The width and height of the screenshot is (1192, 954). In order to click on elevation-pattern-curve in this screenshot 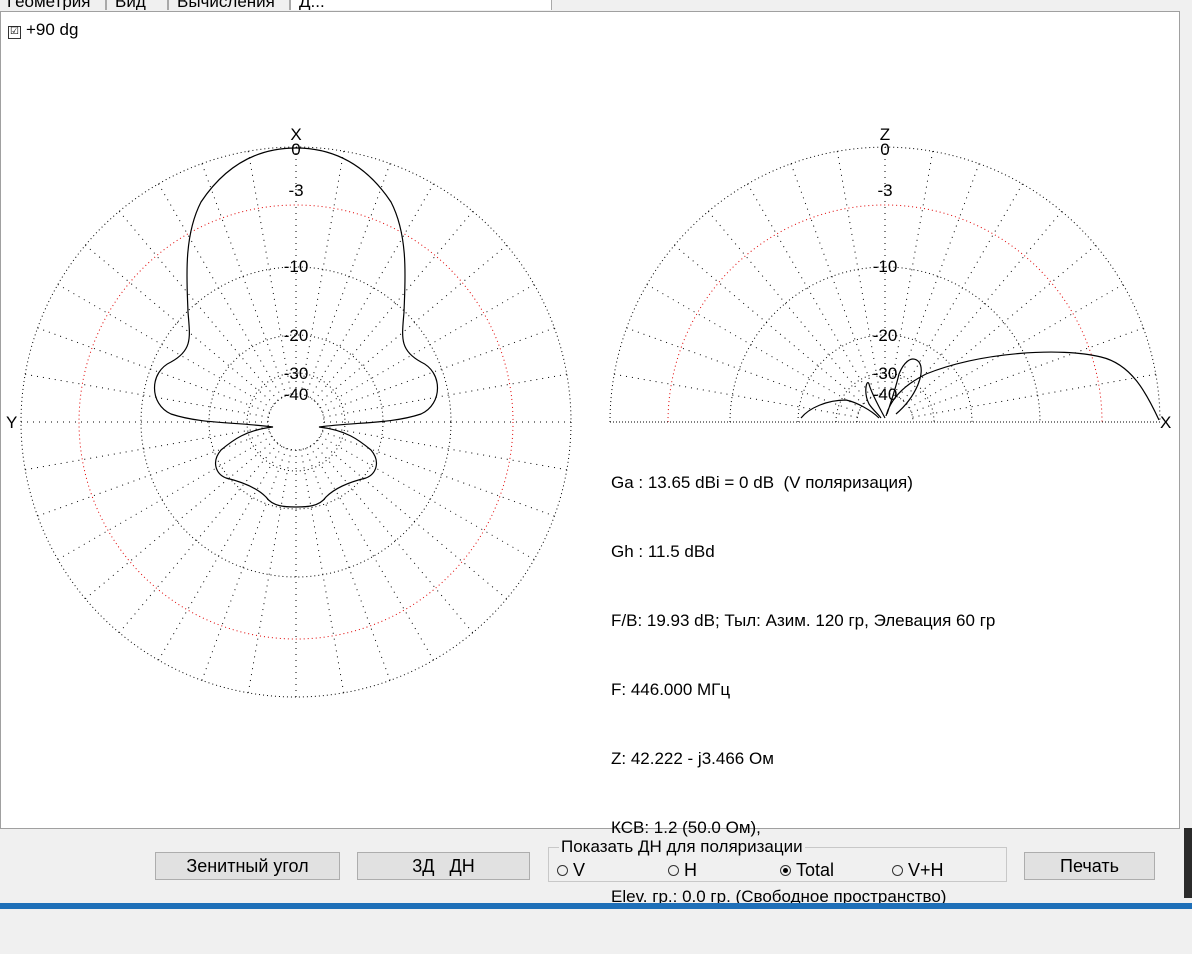, I will do `click(980, 386)`.